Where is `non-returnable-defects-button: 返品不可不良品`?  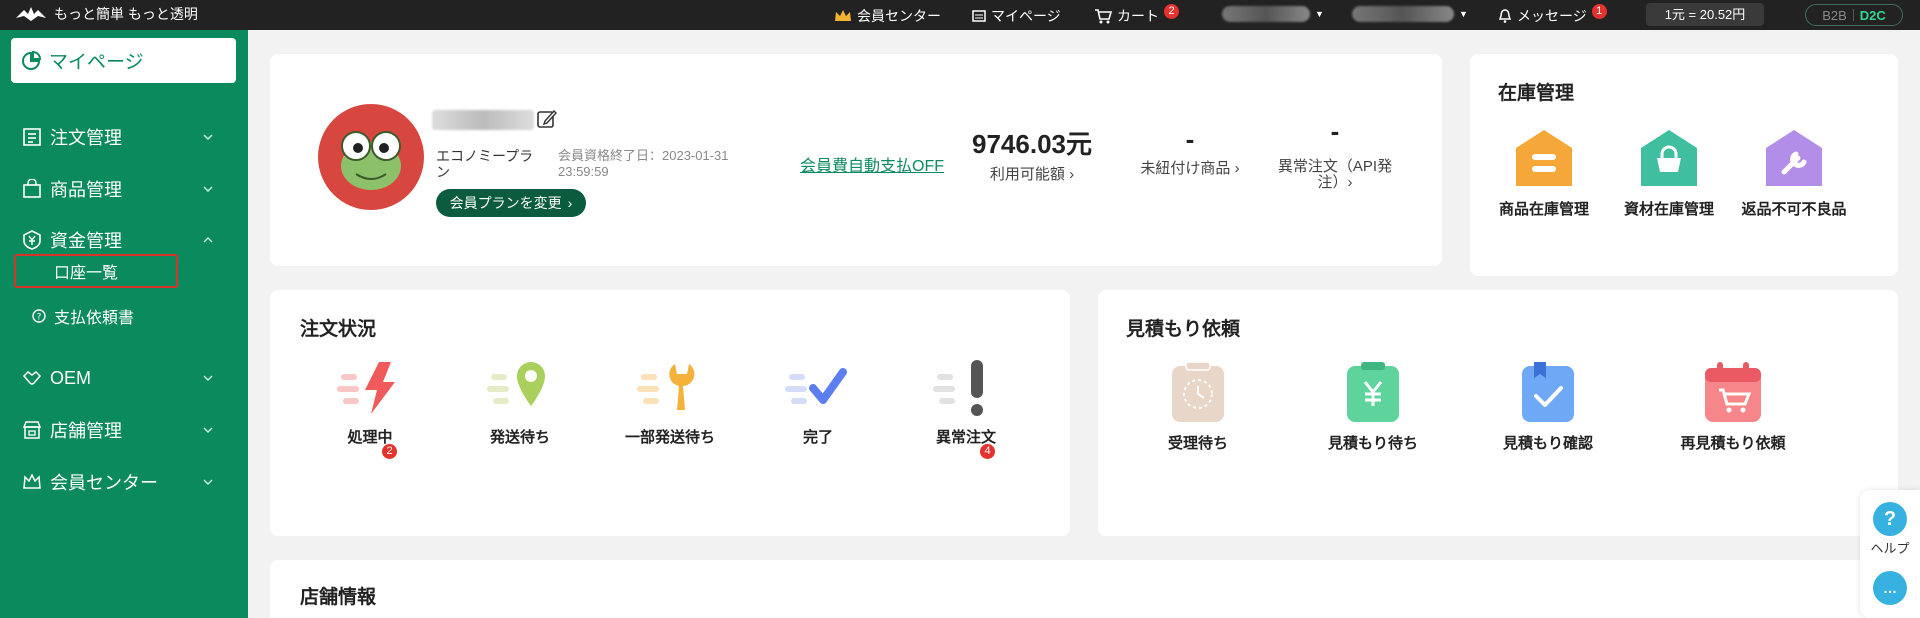
non-returnable-defects-button: 返品不可不良品 is located at coordinates (1794, 172).